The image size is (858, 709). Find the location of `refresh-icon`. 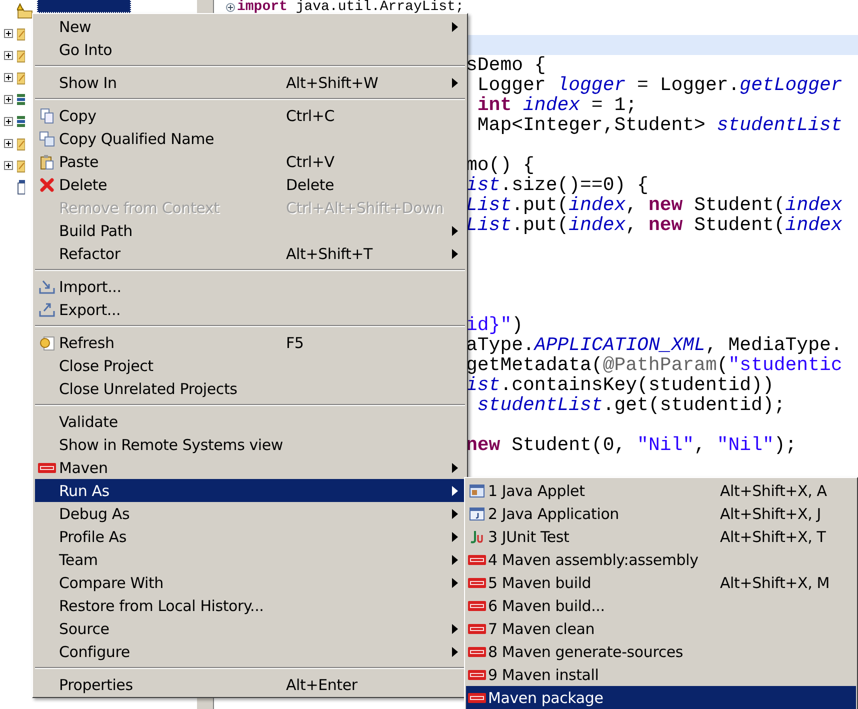

refresh-icon is located at coordinates (47, 342).